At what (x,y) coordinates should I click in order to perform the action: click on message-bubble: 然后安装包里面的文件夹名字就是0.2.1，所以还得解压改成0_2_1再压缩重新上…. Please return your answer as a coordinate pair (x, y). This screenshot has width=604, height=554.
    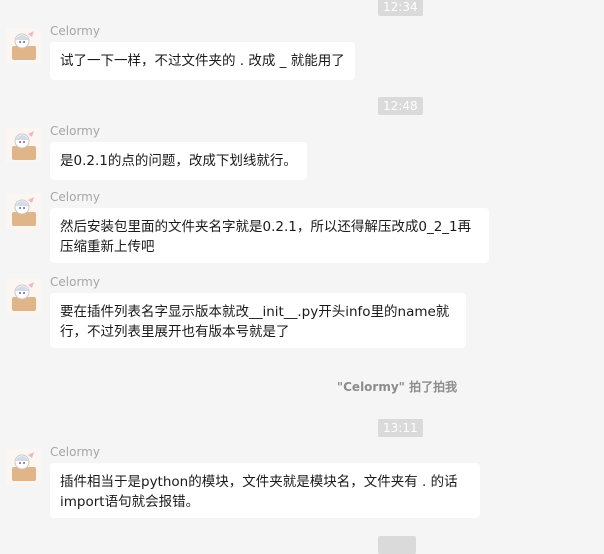
    Looking at the image, I should click on (269, 235).